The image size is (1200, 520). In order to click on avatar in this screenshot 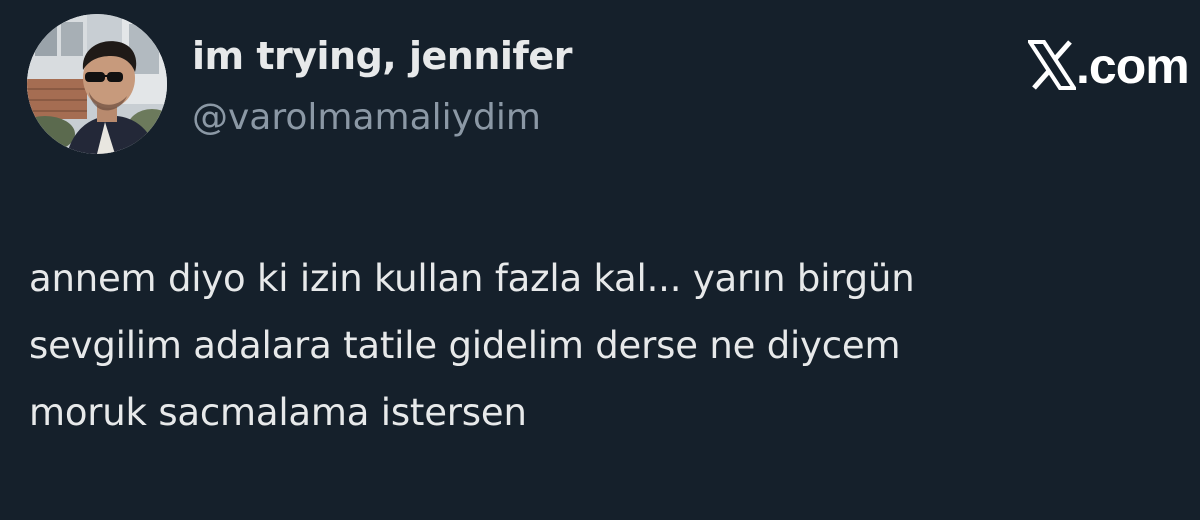, I will do `click(97, 84)`.